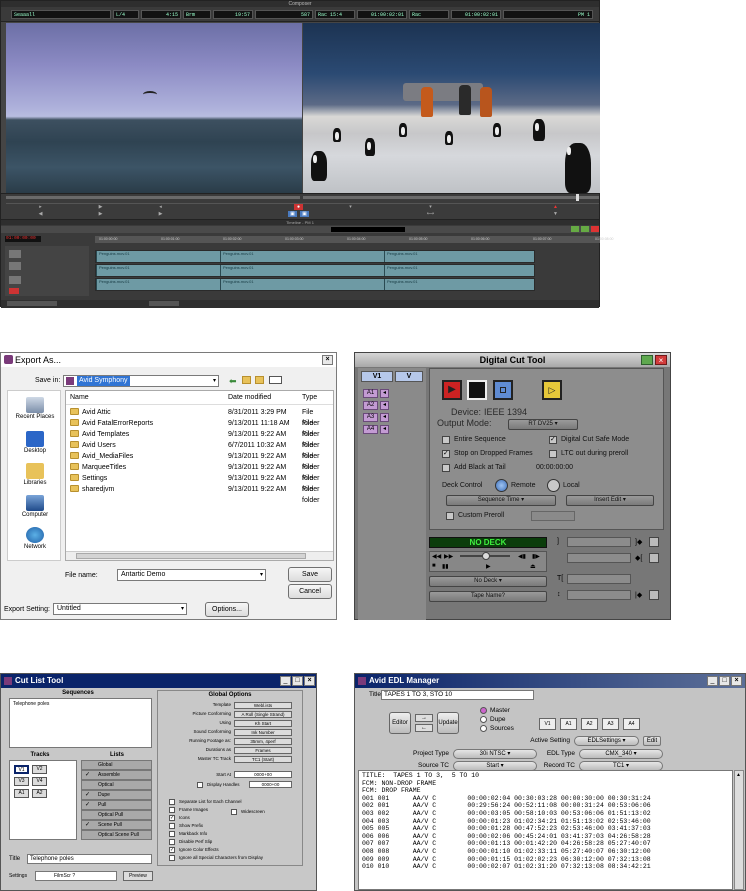  What do you see at coordinates (270, 784) in the screenshot?
I see `handles-field: 0000+00` at bounding box center [270, 784].